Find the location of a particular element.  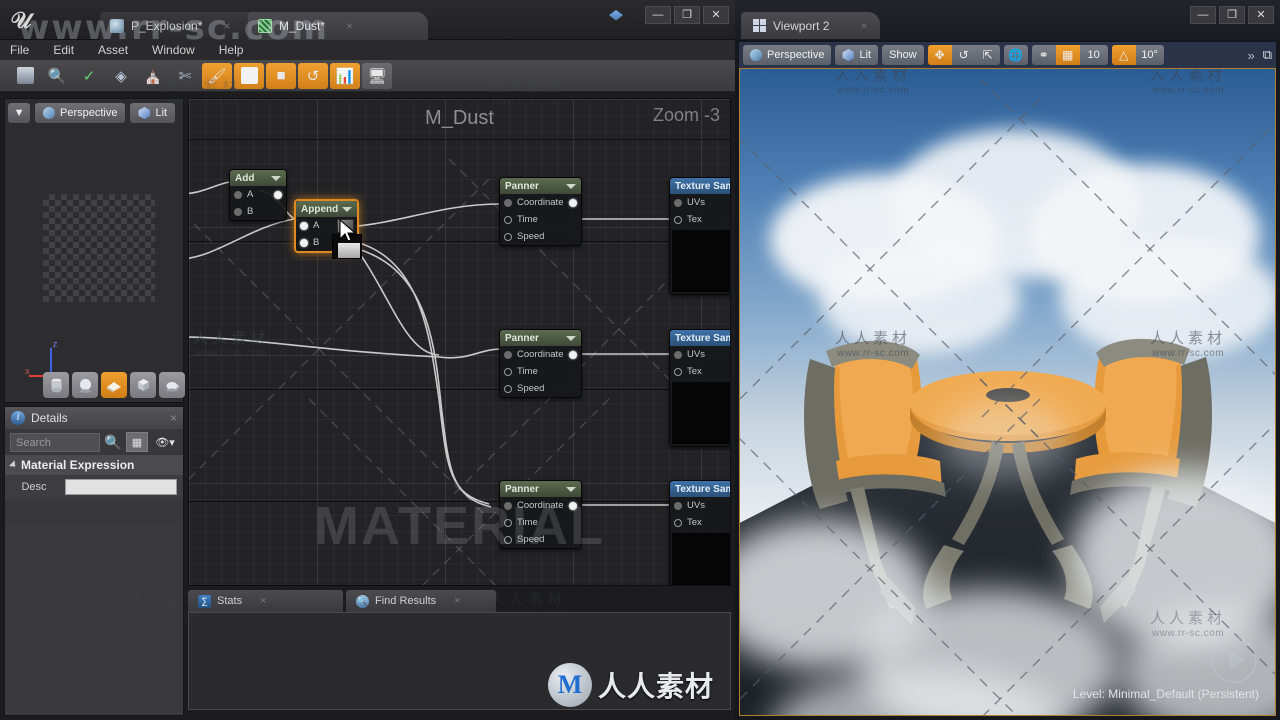

cylinder-preview-button is located at coordinates (56, 385).